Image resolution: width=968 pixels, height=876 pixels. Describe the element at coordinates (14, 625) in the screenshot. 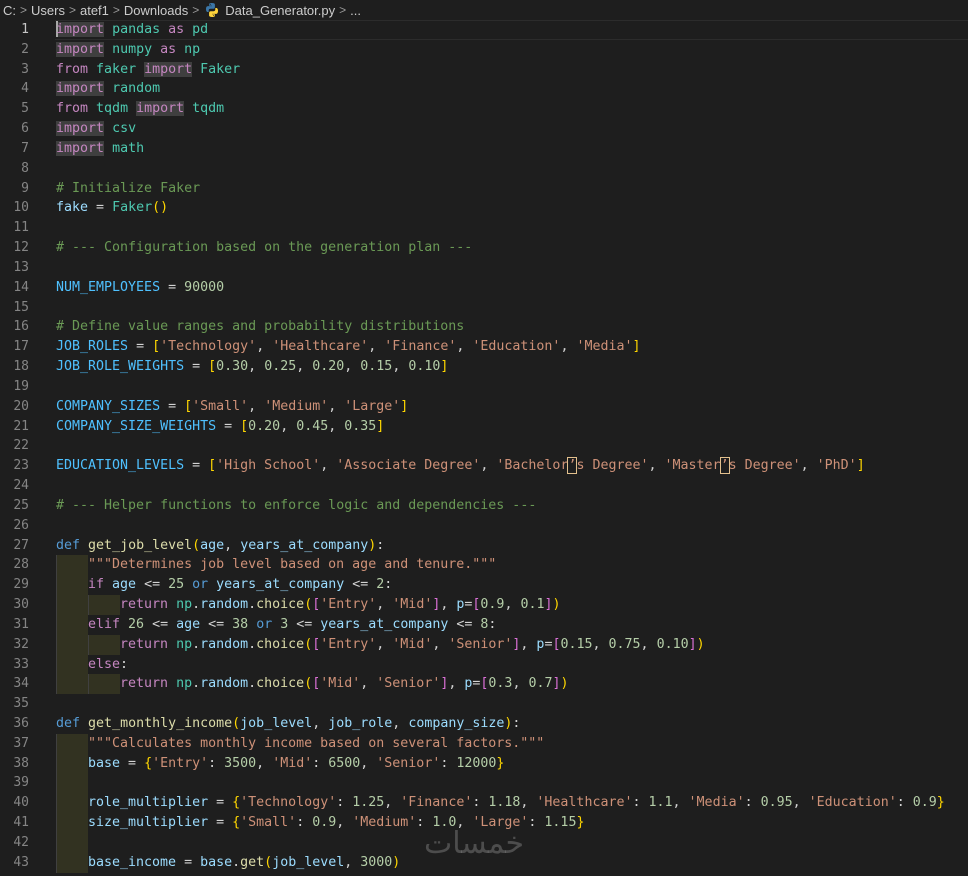

I see `line-number: 31` at that location.